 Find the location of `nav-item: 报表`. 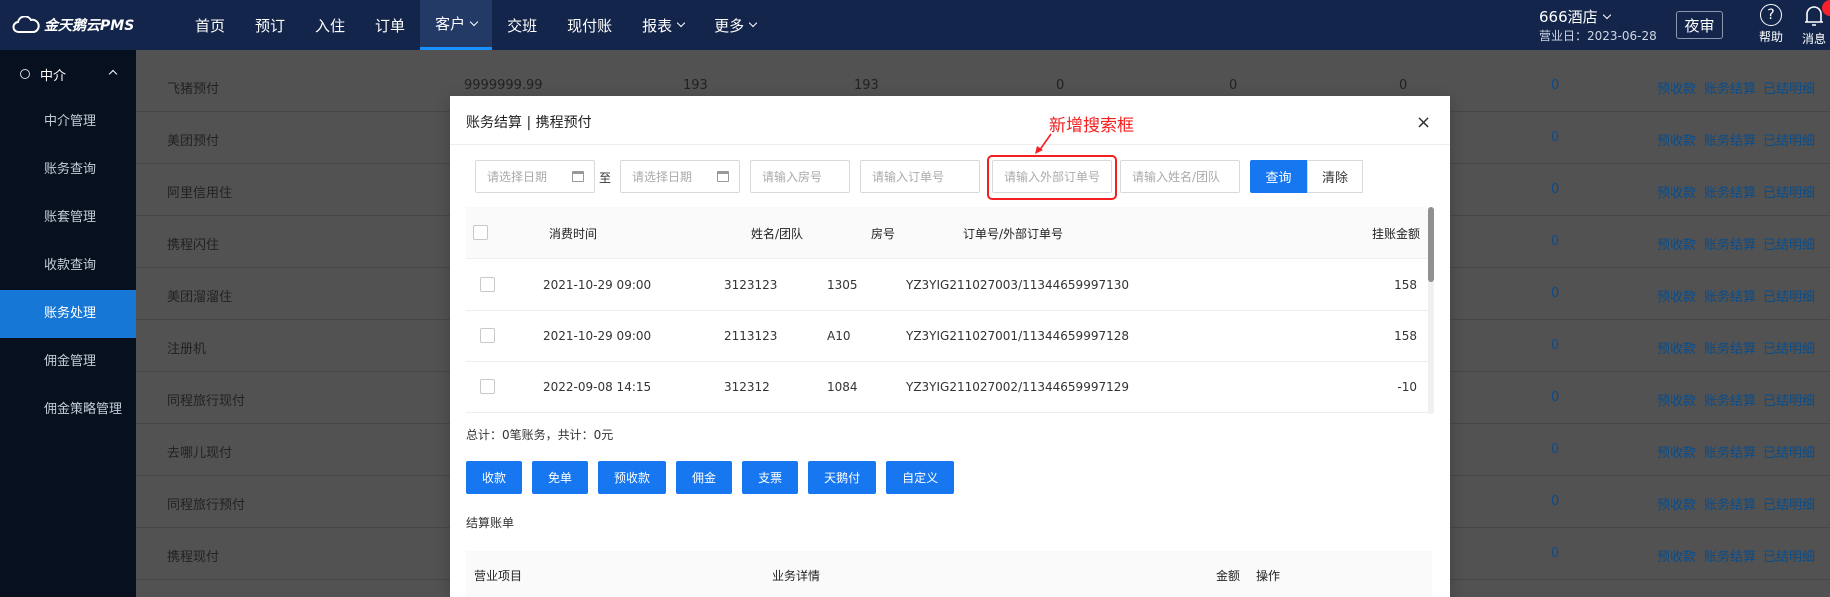

nav-item: 报表 is located at coordinates (663, 25).